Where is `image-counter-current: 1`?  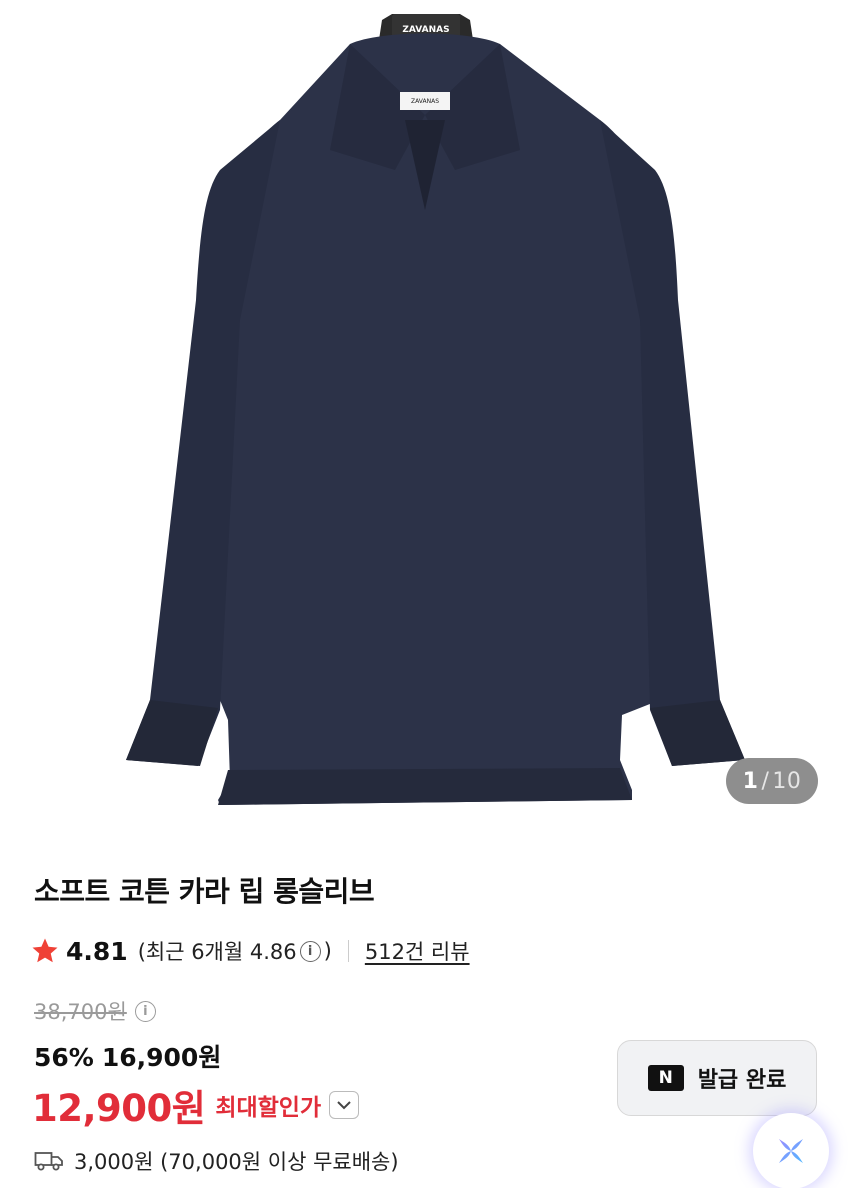
image-counter-current: 1 is located at coordinates (750, 781).